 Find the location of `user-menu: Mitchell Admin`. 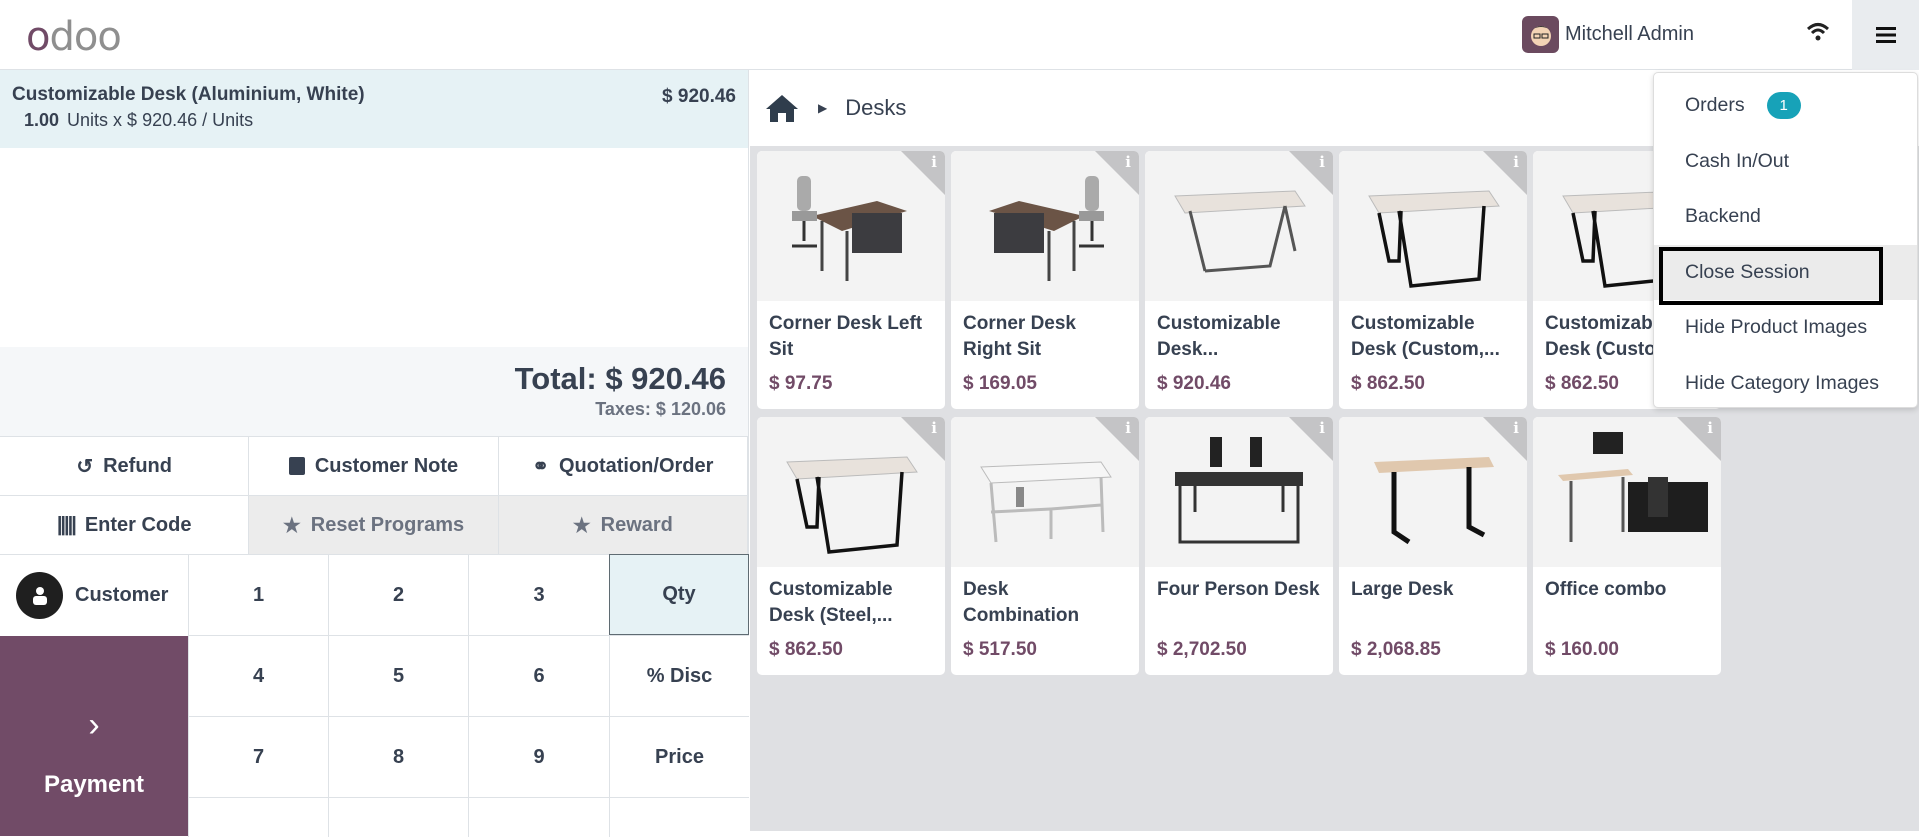

user-menu: Mitchell Admin is located at coordinates (1608, 34).